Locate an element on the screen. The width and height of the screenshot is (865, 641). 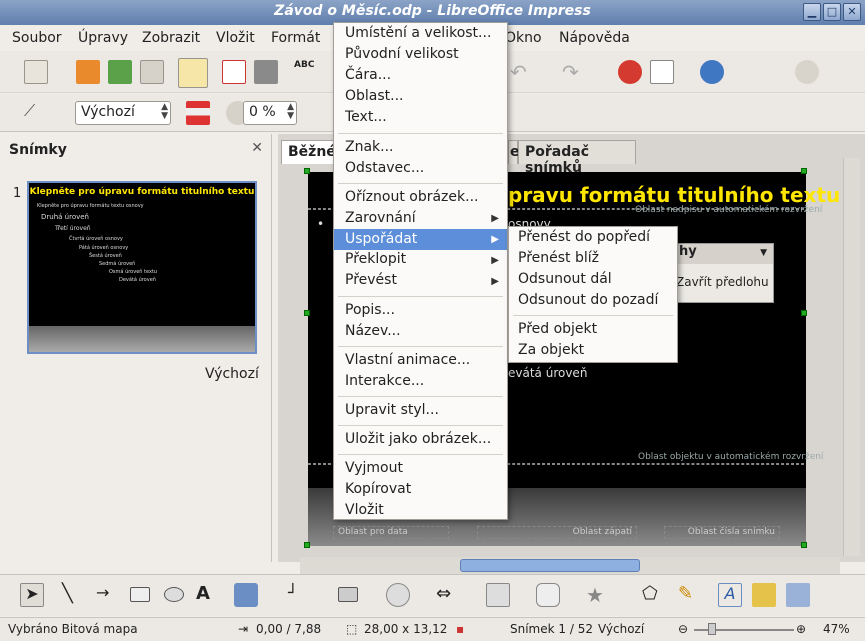
close-pane-icon: ✕ is located at coordinates (257, 148).